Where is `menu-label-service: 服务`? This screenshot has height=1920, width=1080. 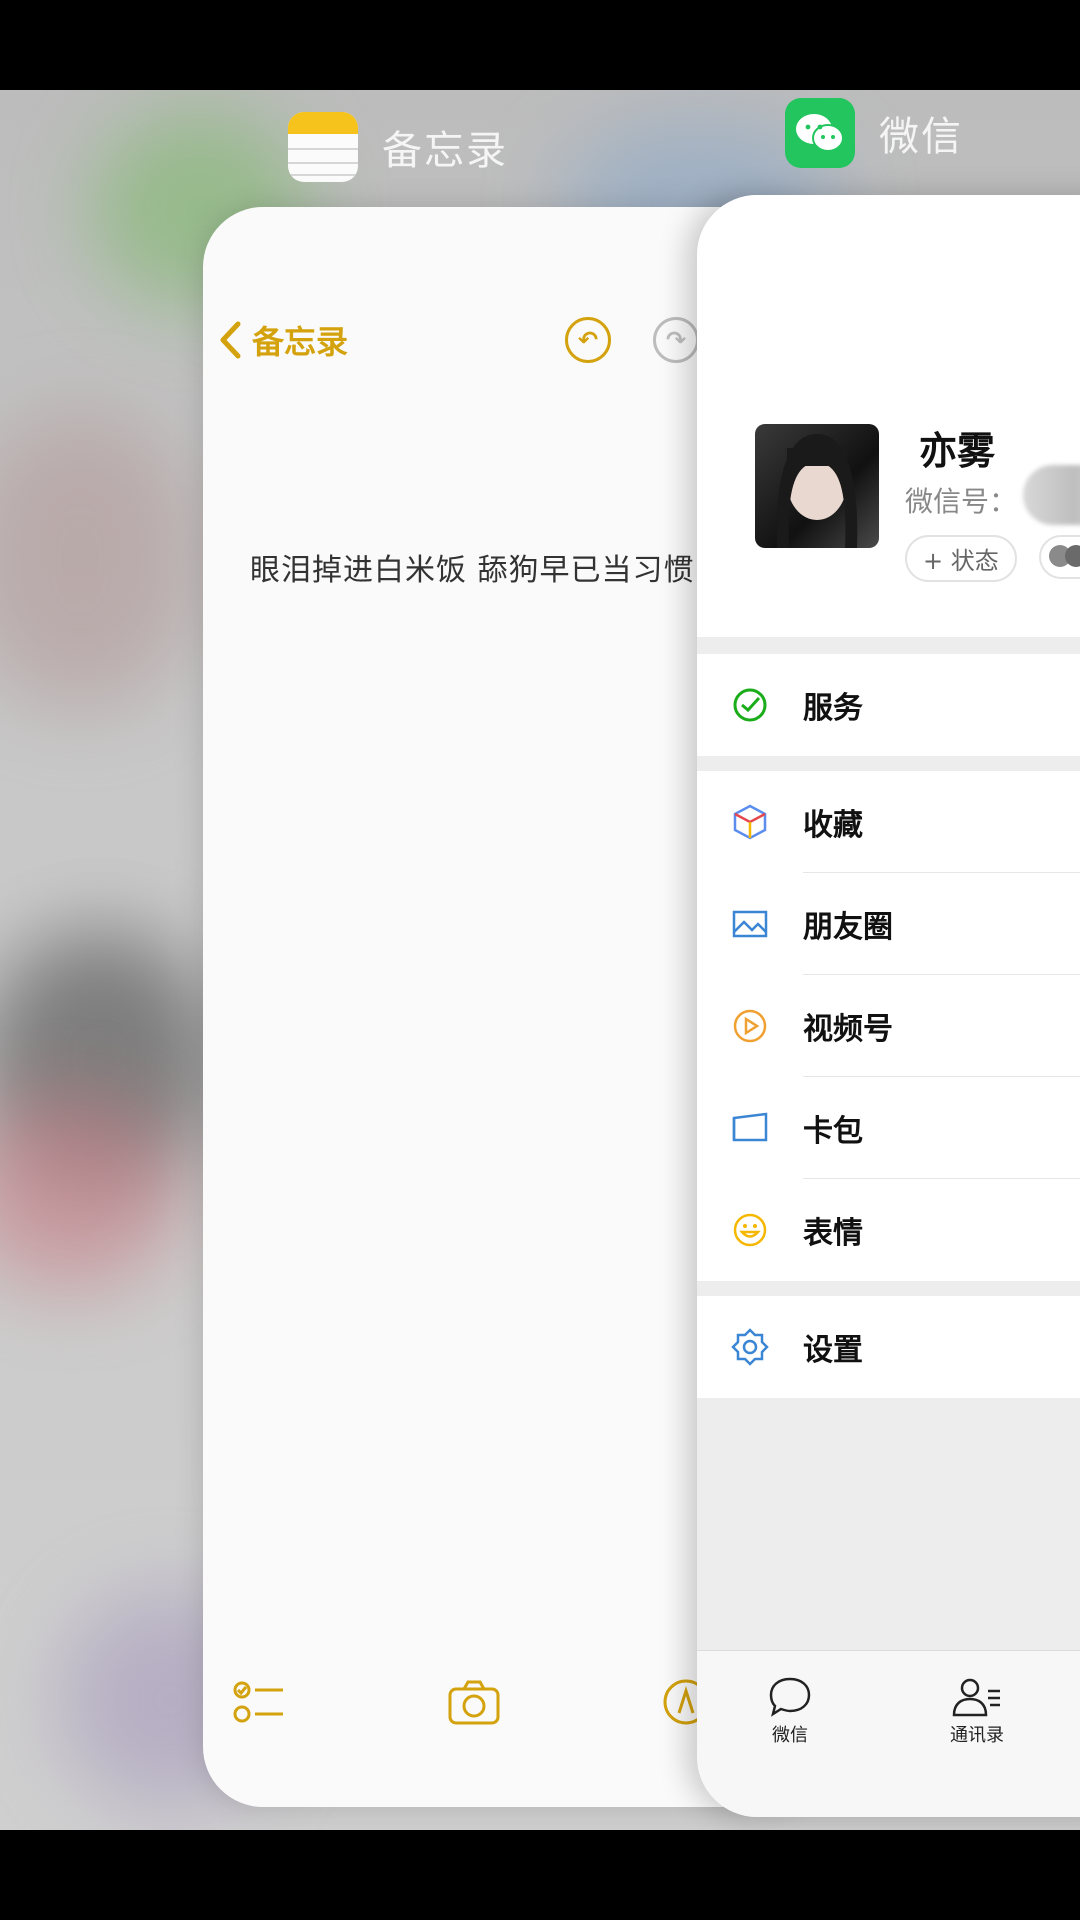
menu-label-service: 服务 is located at coordinates (833, 708).